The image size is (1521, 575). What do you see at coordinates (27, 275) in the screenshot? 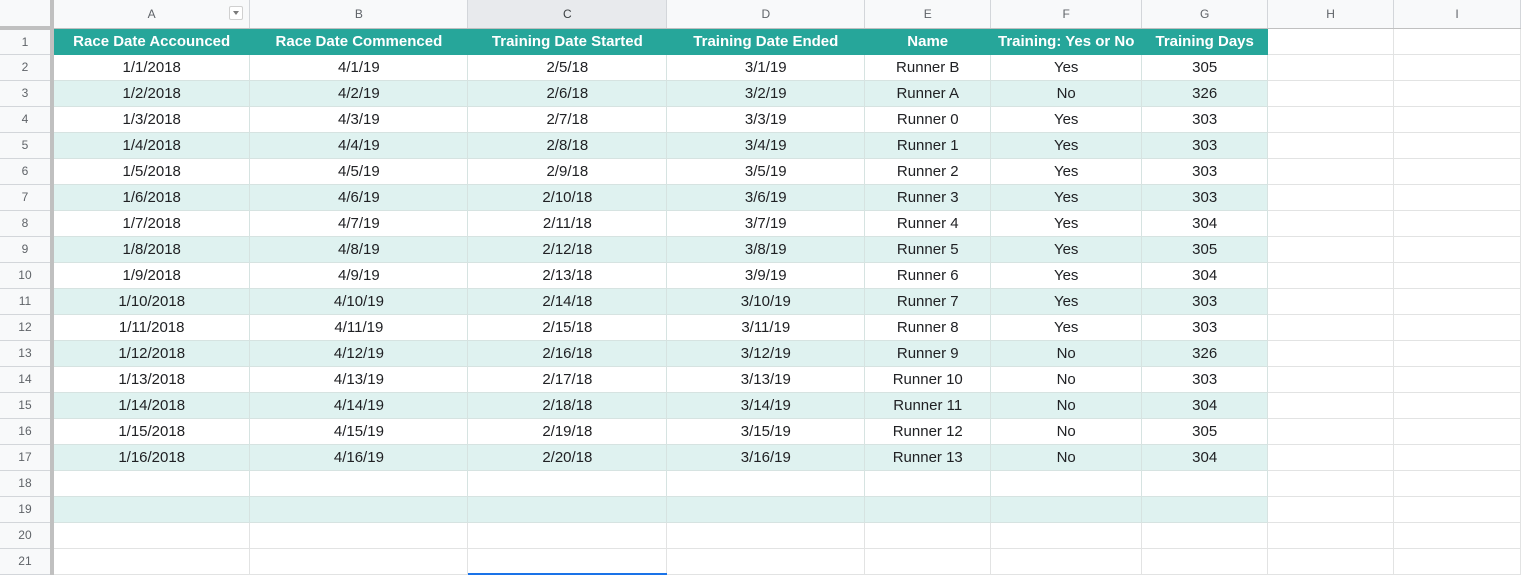
I see `row-header: 10` at bounding box center [27, 275].